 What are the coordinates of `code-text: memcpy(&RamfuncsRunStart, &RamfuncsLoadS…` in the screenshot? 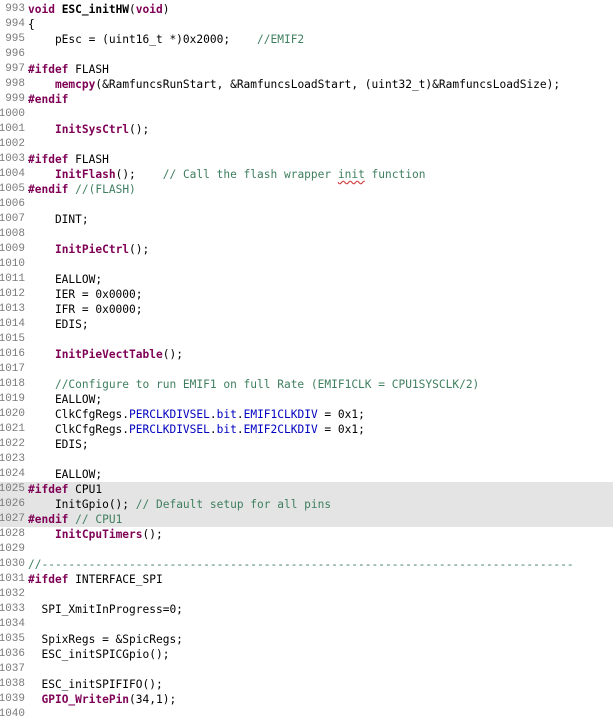 It's located at (294, 84).